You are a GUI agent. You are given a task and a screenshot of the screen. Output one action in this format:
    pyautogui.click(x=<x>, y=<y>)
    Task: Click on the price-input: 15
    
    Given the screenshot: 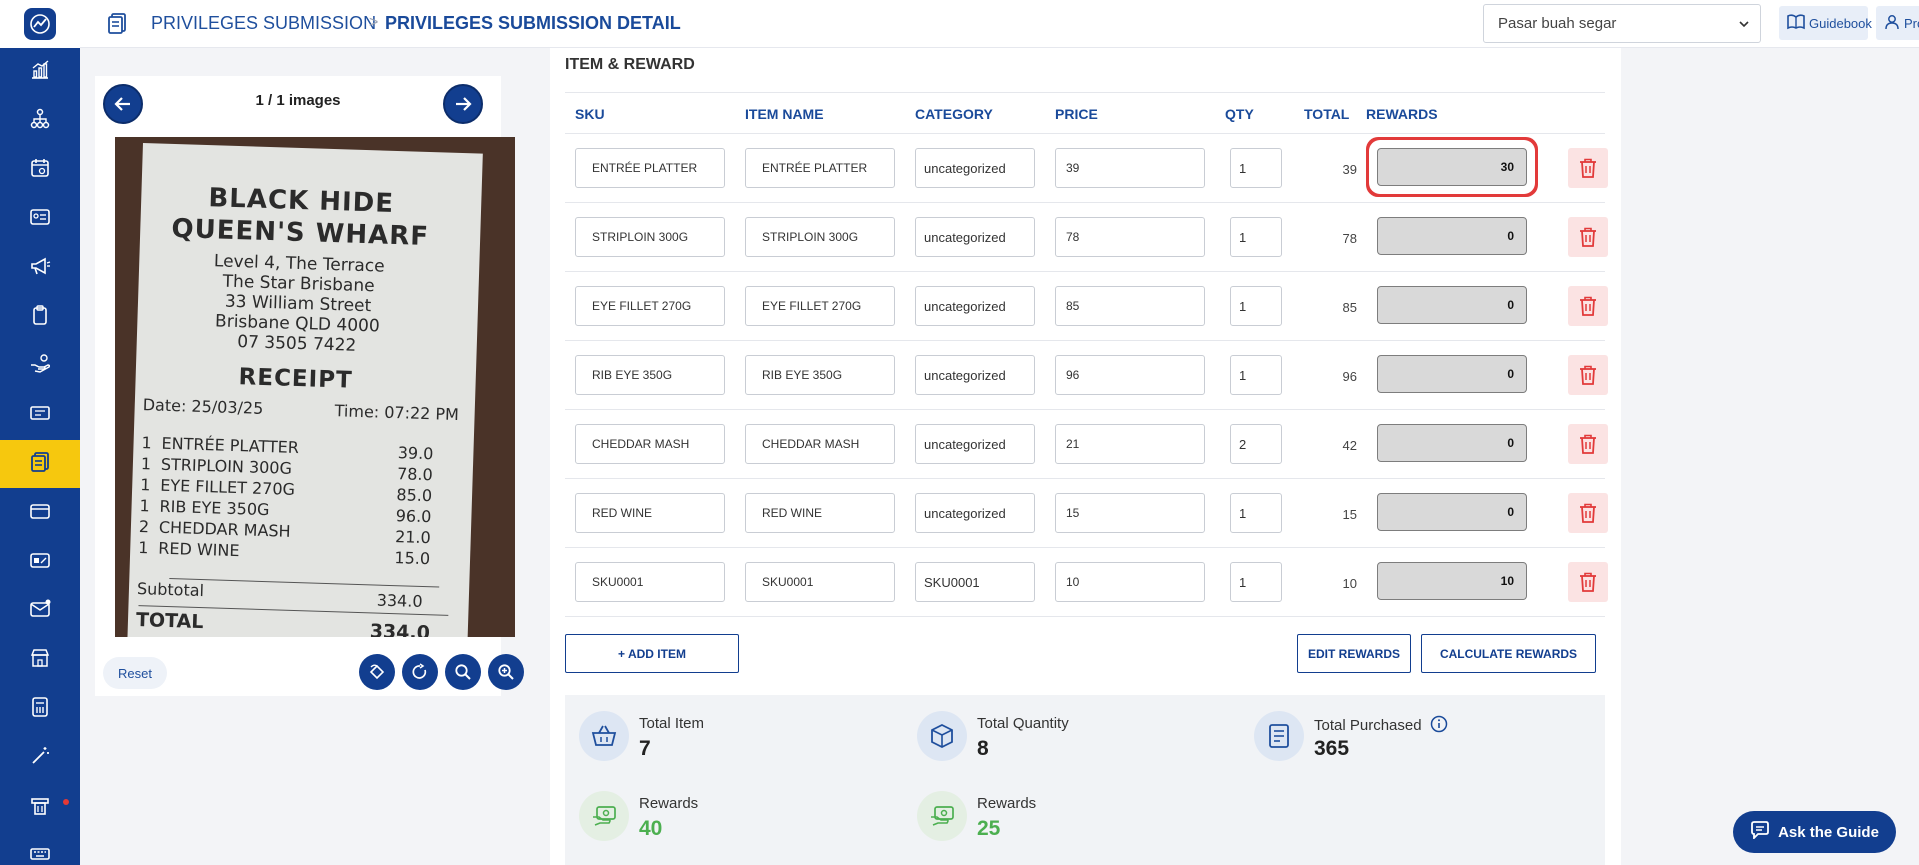 What is the action you would take?
    pyautogui.click(x=1130, y=513)
    